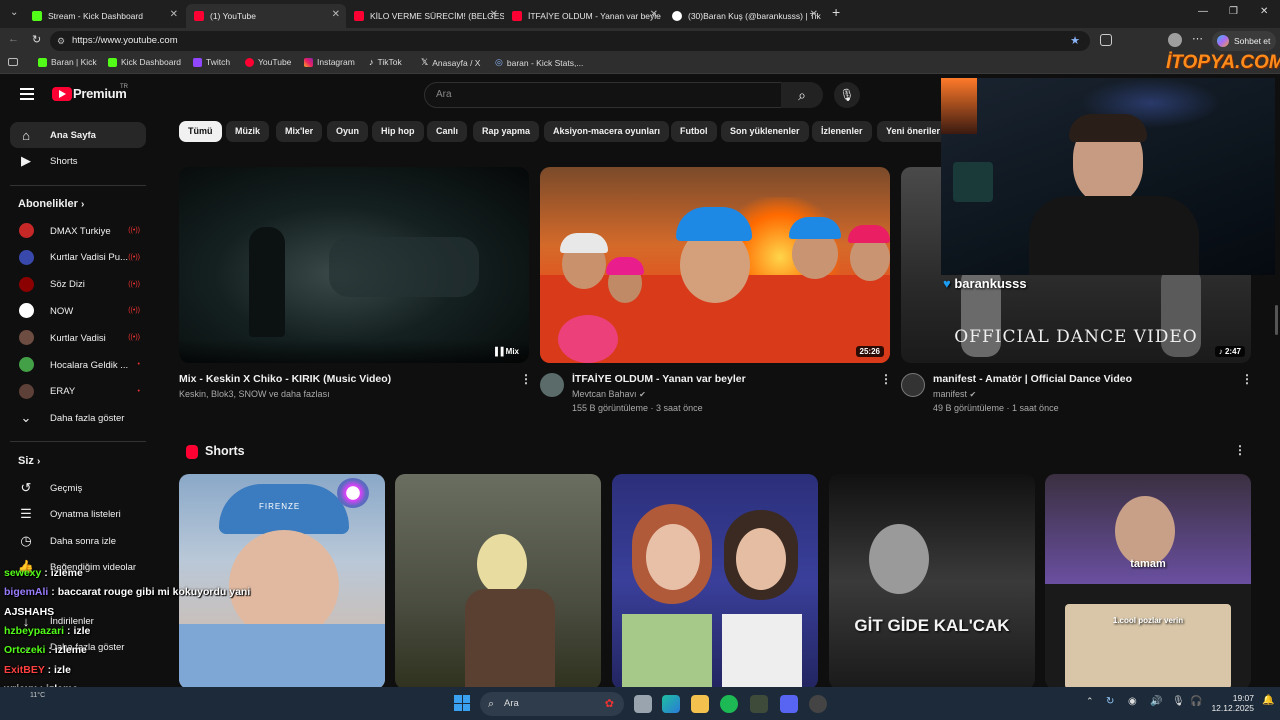  Describe the element at coordinates (14, 12) in the screenshot. I see `tab-search-icon: ⌄` at that location.